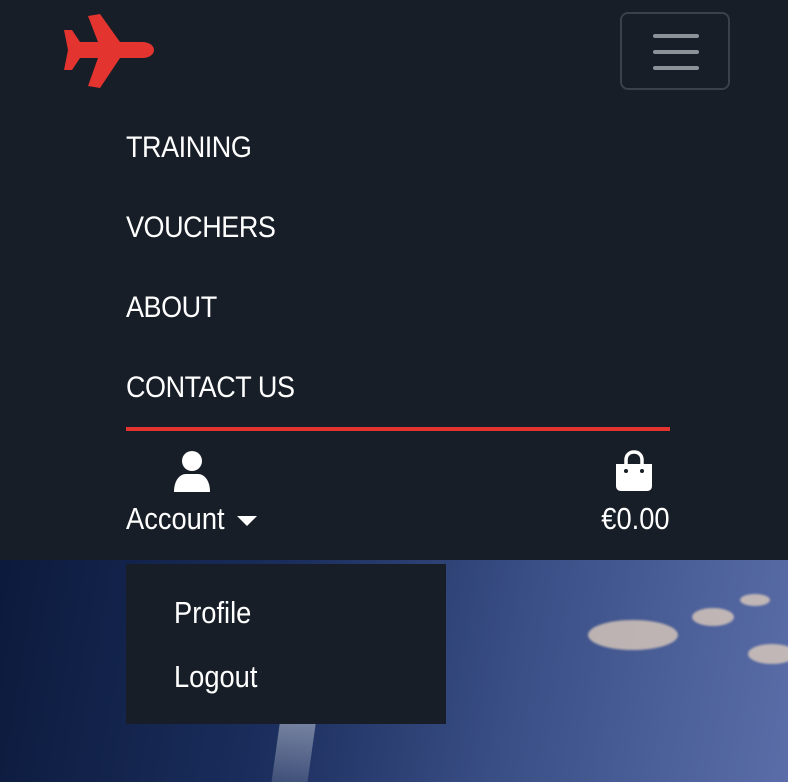 The image size is (788, 782). What do you see at coordinates (215, 677) in the screenshot?
I see `dropdown-item-logout: Logout` at bounding box center [215, 677].